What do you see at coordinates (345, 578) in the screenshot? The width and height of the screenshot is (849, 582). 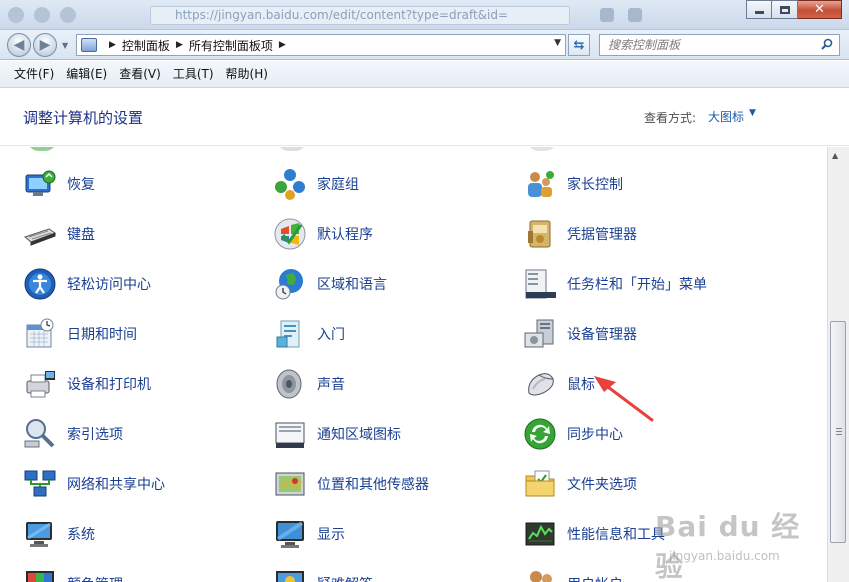 I see `cp-item-label: 疑难解答` at bounding box center [345, 578].